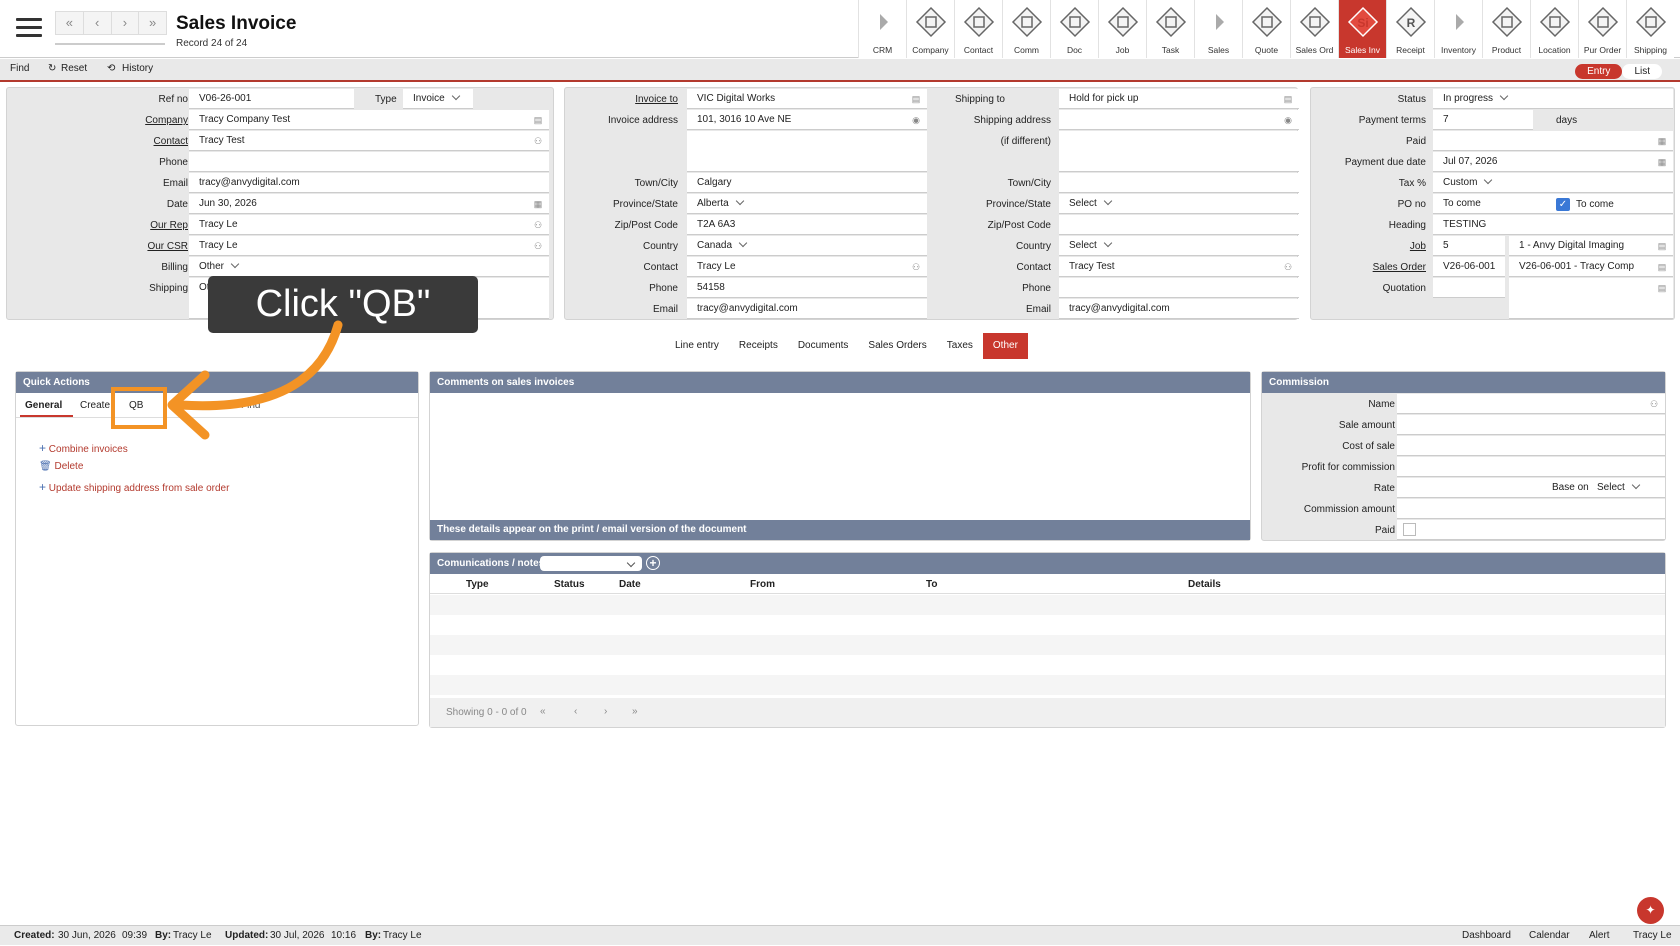  Describe the element at coordinates (1179, 225) in the screenshot. I see `ship-zip-field` at that location.